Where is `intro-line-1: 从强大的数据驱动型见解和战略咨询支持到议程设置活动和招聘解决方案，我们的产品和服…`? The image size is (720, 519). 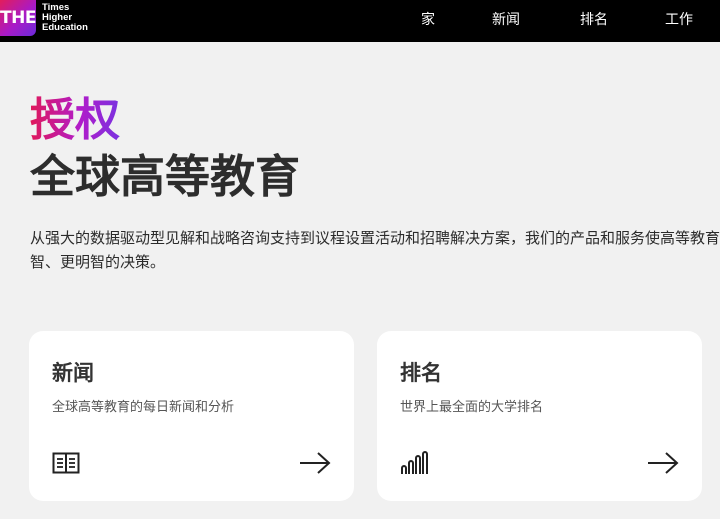 intro-line-1: 从强大的数据驱动型见解和战略咨询支持到议程设置活动和招聘解决方案，我们的产品和服… is located at coordinates (375, 238).